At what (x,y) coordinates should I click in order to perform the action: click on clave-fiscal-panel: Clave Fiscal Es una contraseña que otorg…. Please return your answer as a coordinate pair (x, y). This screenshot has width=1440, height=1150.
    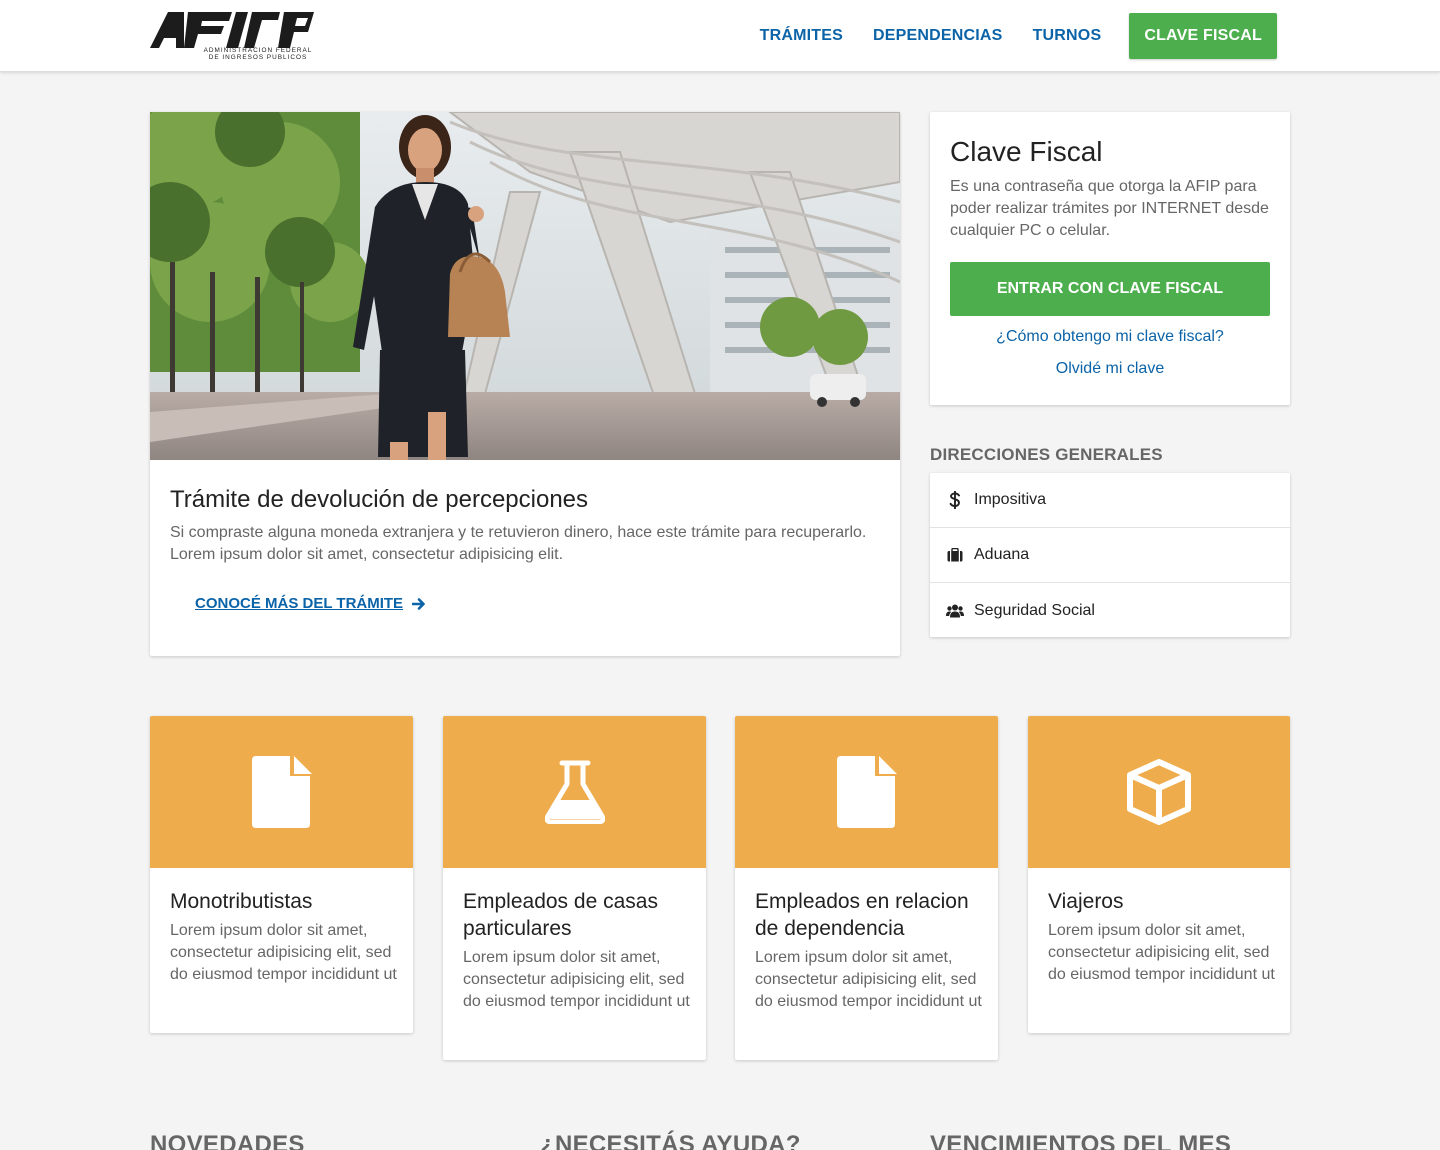
    Looking at the image, I should click on (1110, 258).